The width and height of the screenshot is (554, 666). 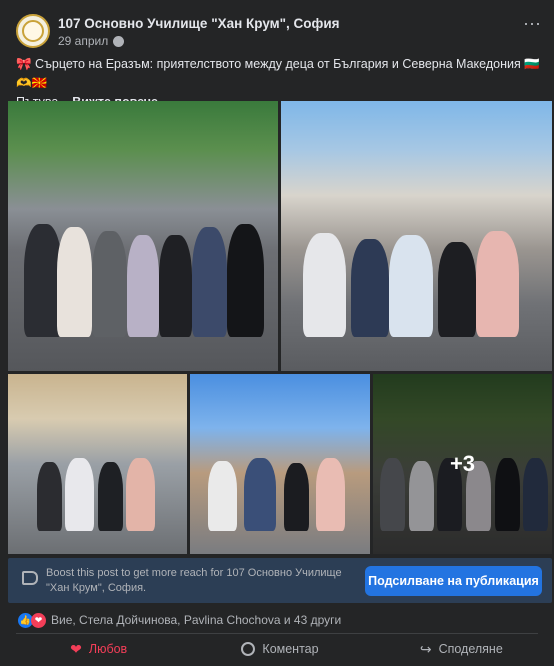 I want to click on more-photos-overlay: +3, so click(x=462, y=464).